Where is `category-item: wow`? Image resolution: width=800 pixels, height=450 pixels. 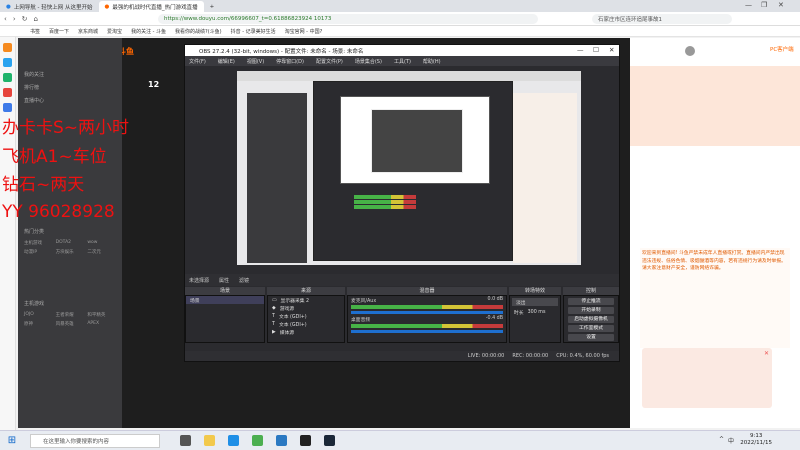
category-item: wow is located at coordinates (101, 243).